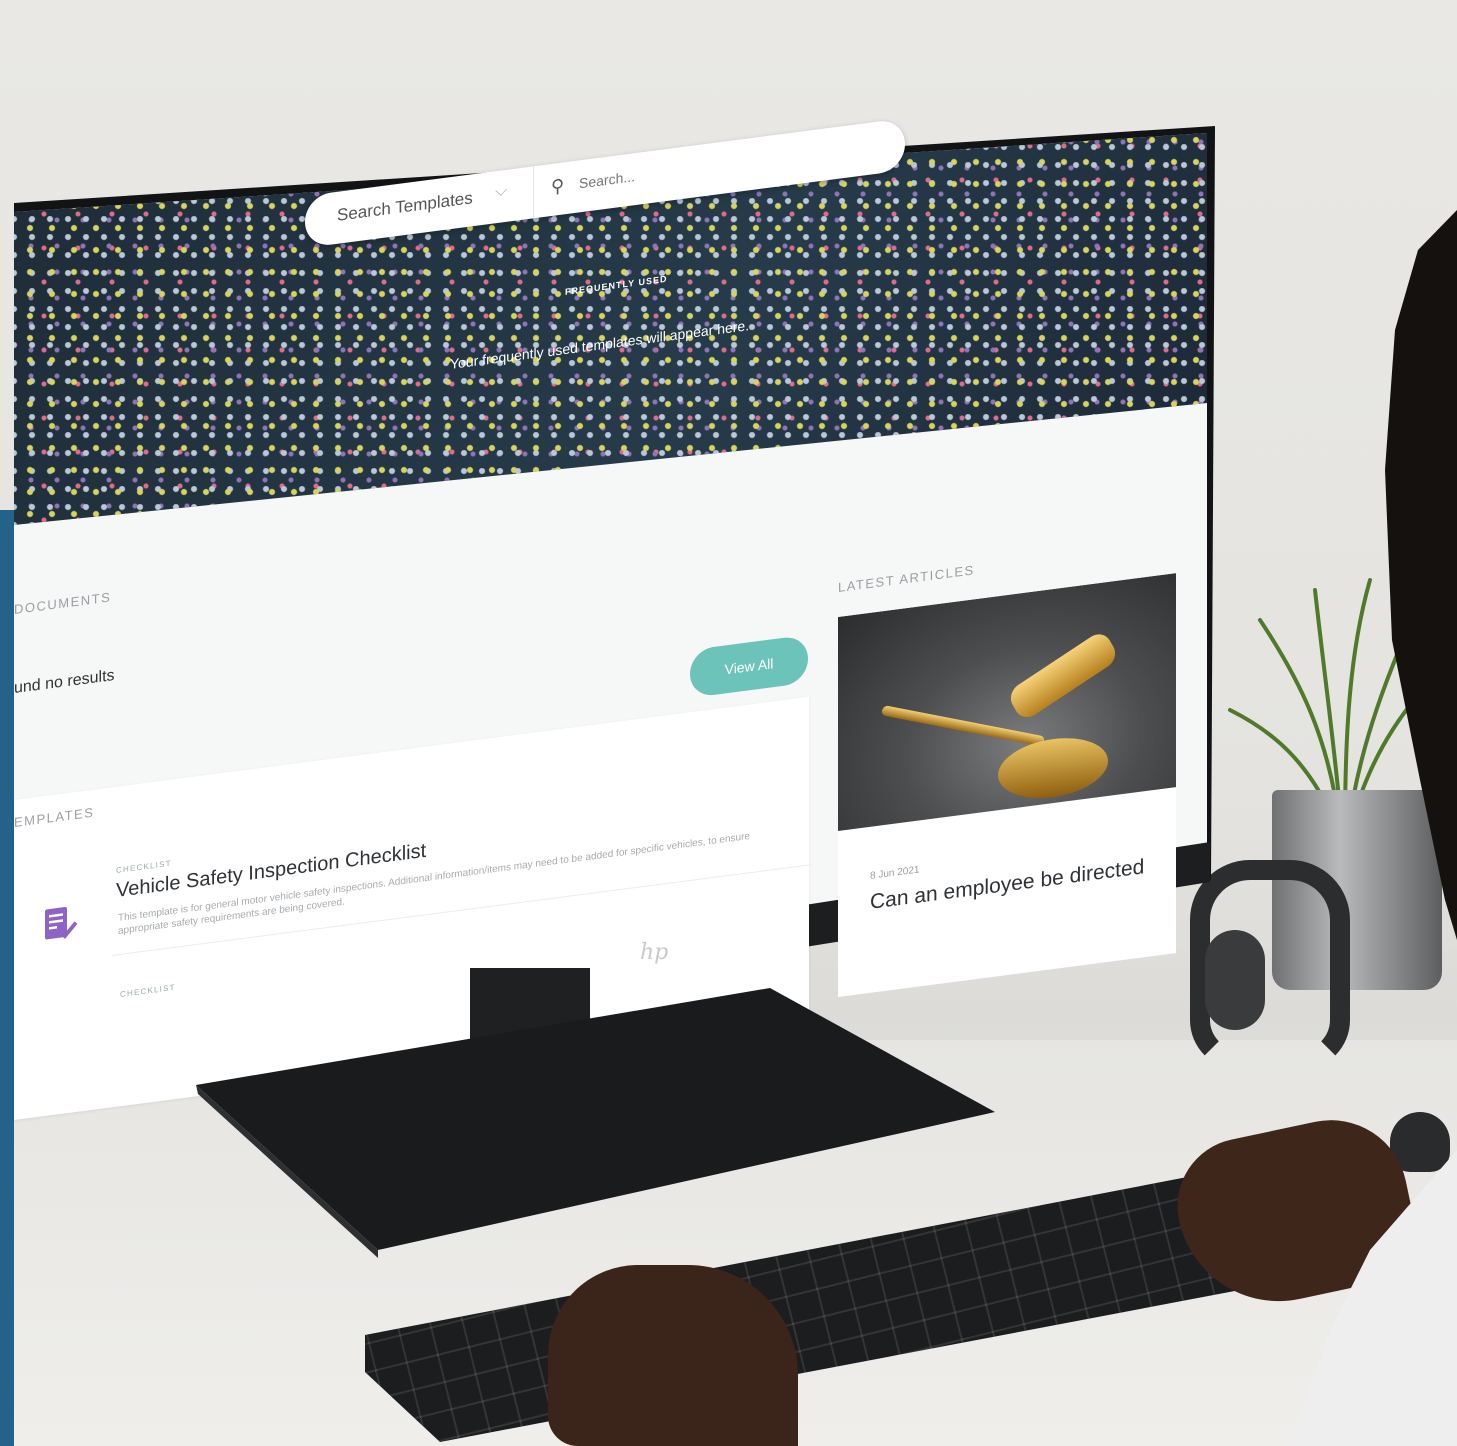 The image size is (1457, 1446). What do you see at coordinates (895, 873) in the screenshot?
I see `article-date: 8 Jun 2021` at bounding box center [895, 873].